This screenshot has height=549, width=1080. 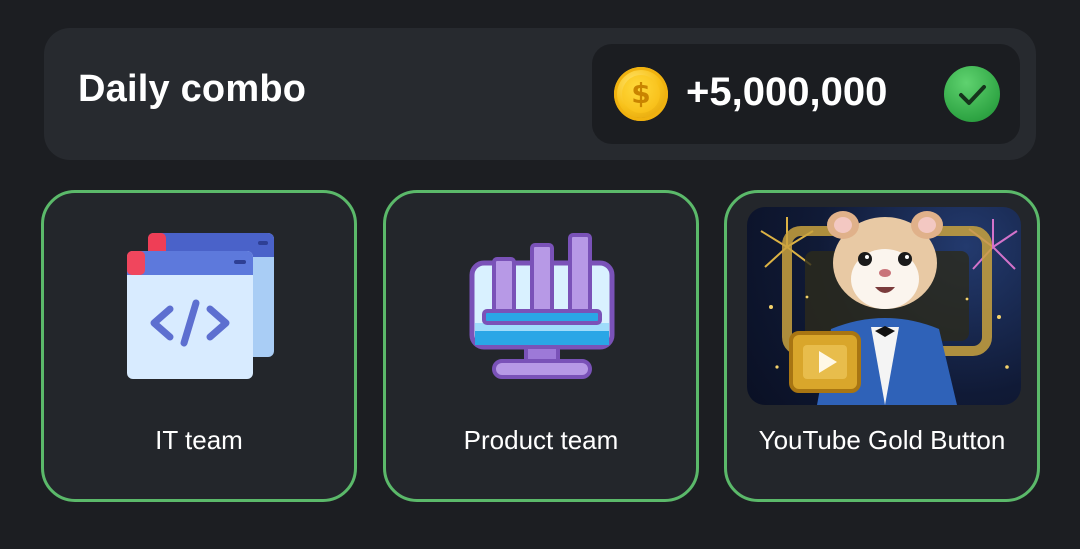 I want to click on code-window-icon, so click(x=200, y=306).